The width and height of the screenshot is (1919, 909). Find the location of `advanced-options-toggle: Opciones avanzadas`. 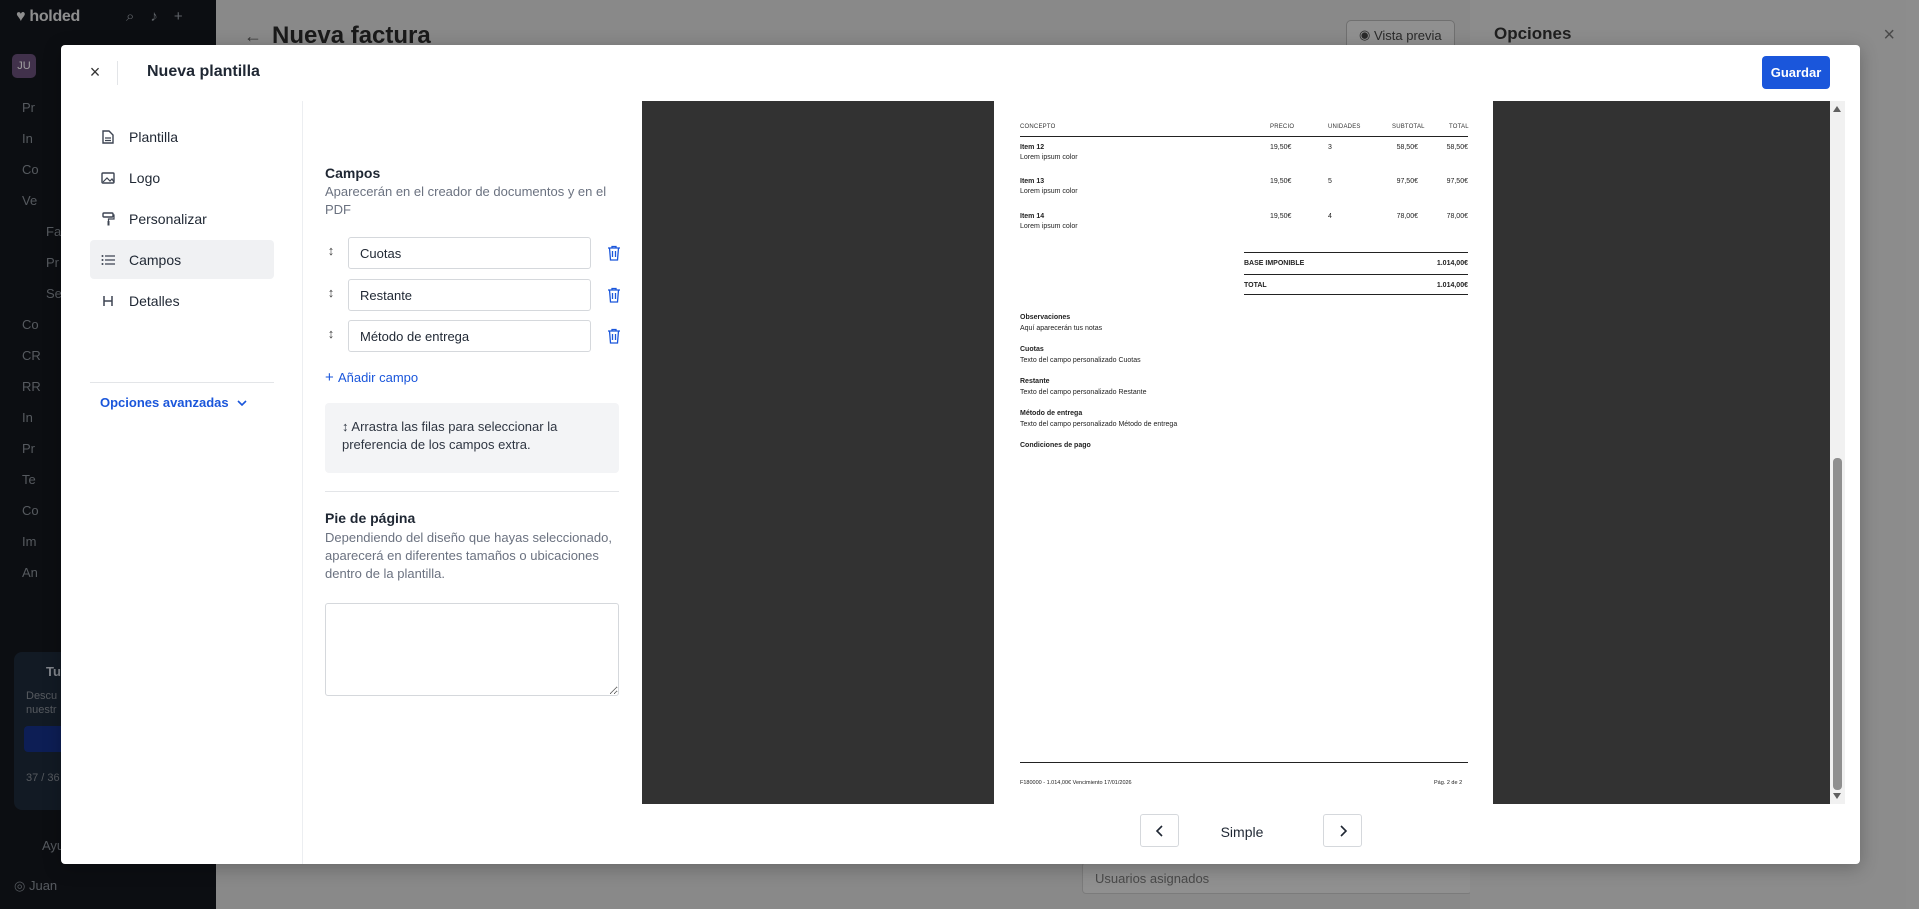

advanced-options-toggle: Opciones avanzadas is located at coordinates (173, 402).